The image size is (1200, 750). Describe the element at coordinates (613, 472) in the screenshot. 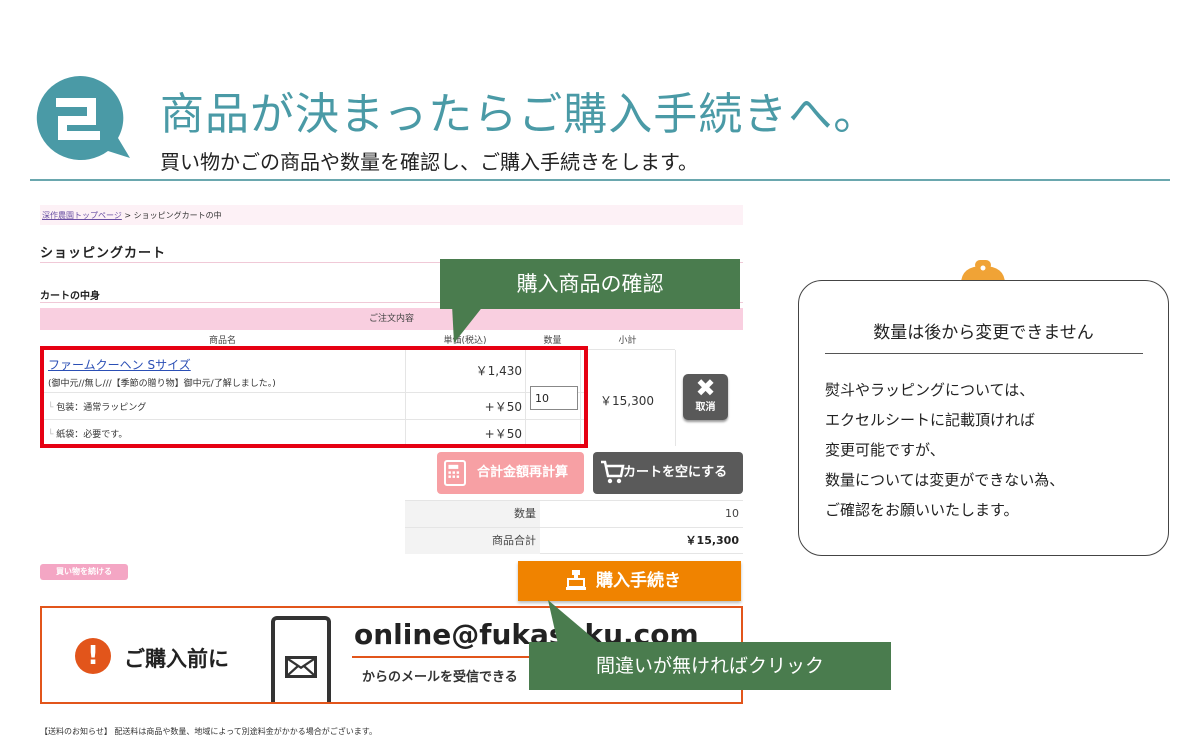

I see `shopping-cart-icon` at that location.